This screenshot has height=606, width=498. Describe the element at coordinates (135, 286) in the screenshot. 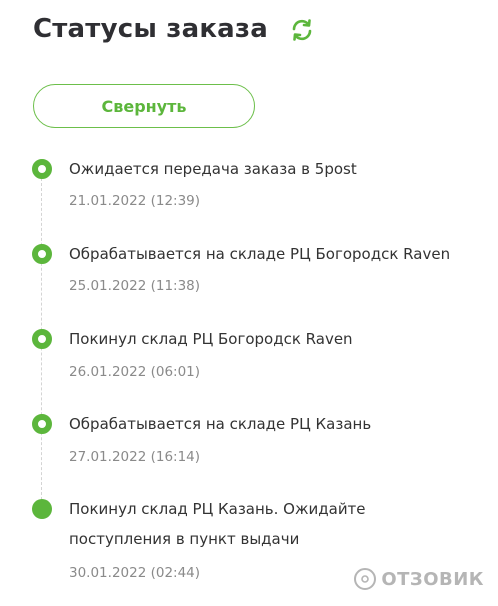

I see `status-date: 25.01.2022 (11:38)` at that location.